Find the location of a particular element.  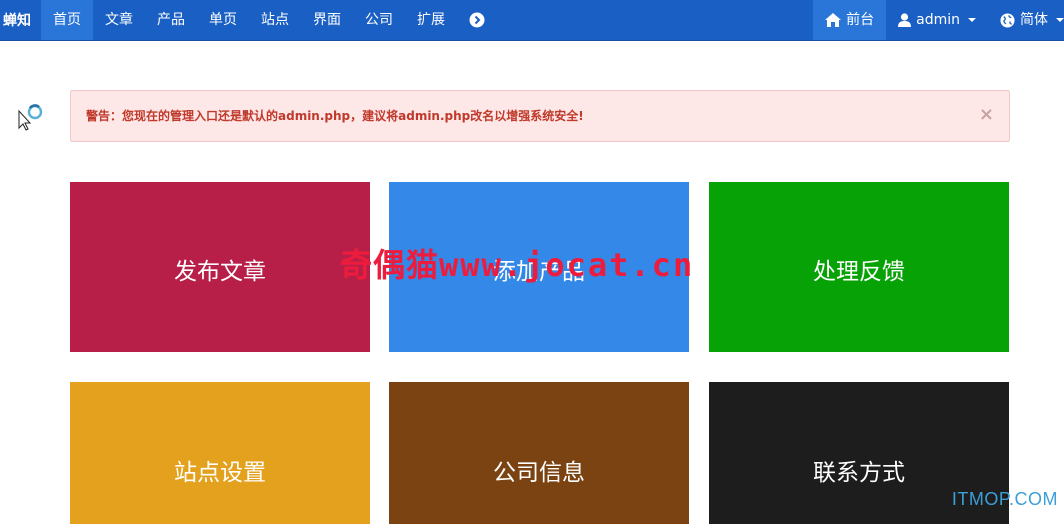

chevron-right-circle-icon is located at coordinates (477, 20).